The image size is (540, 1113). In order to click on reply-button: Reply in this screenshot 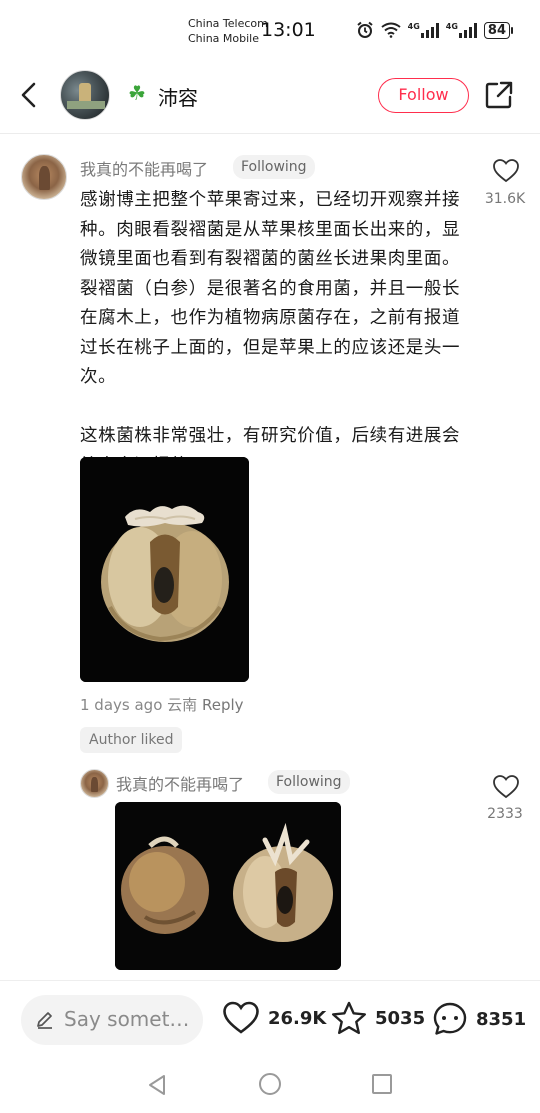, I will do `click(223, 705)`.